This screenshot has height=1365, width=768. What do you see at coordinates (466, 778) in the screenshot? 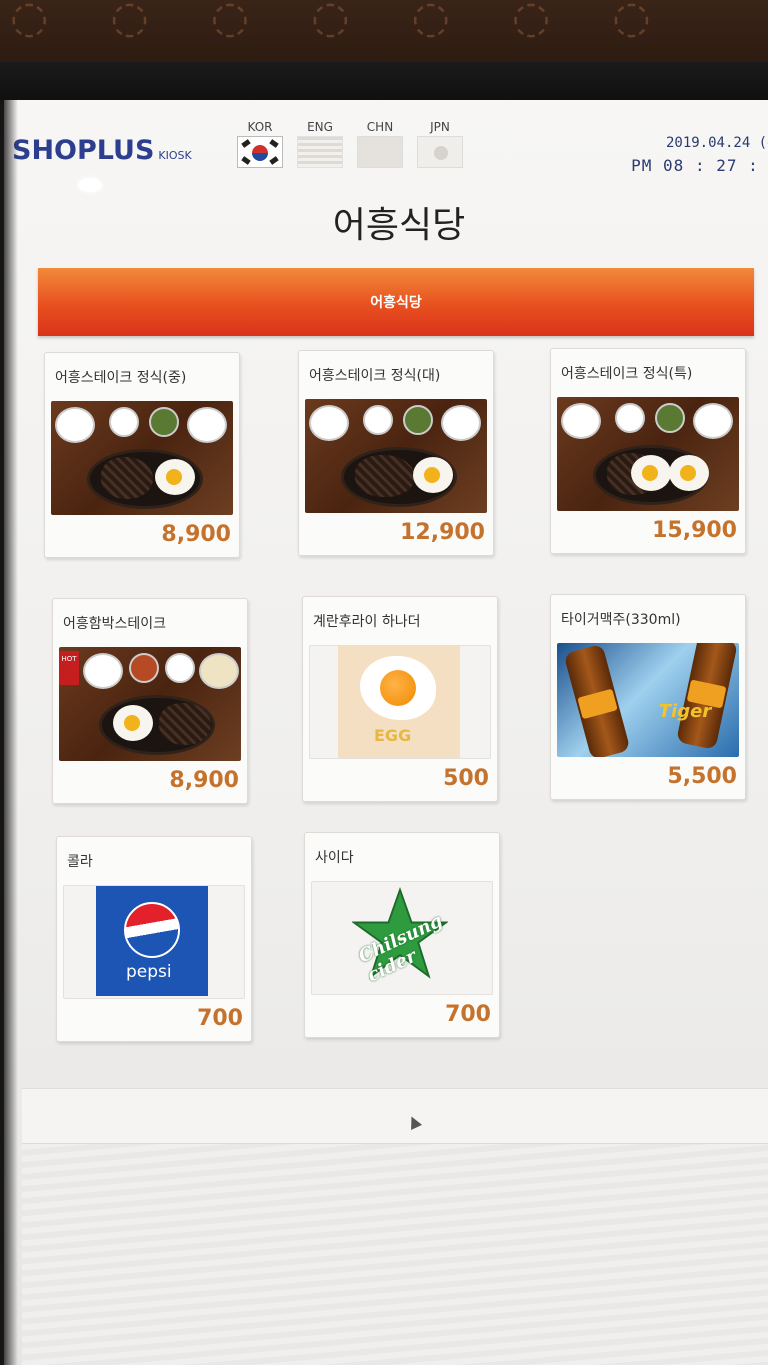
I see `menu-item-price: 500` at bounding box center [466, 778].